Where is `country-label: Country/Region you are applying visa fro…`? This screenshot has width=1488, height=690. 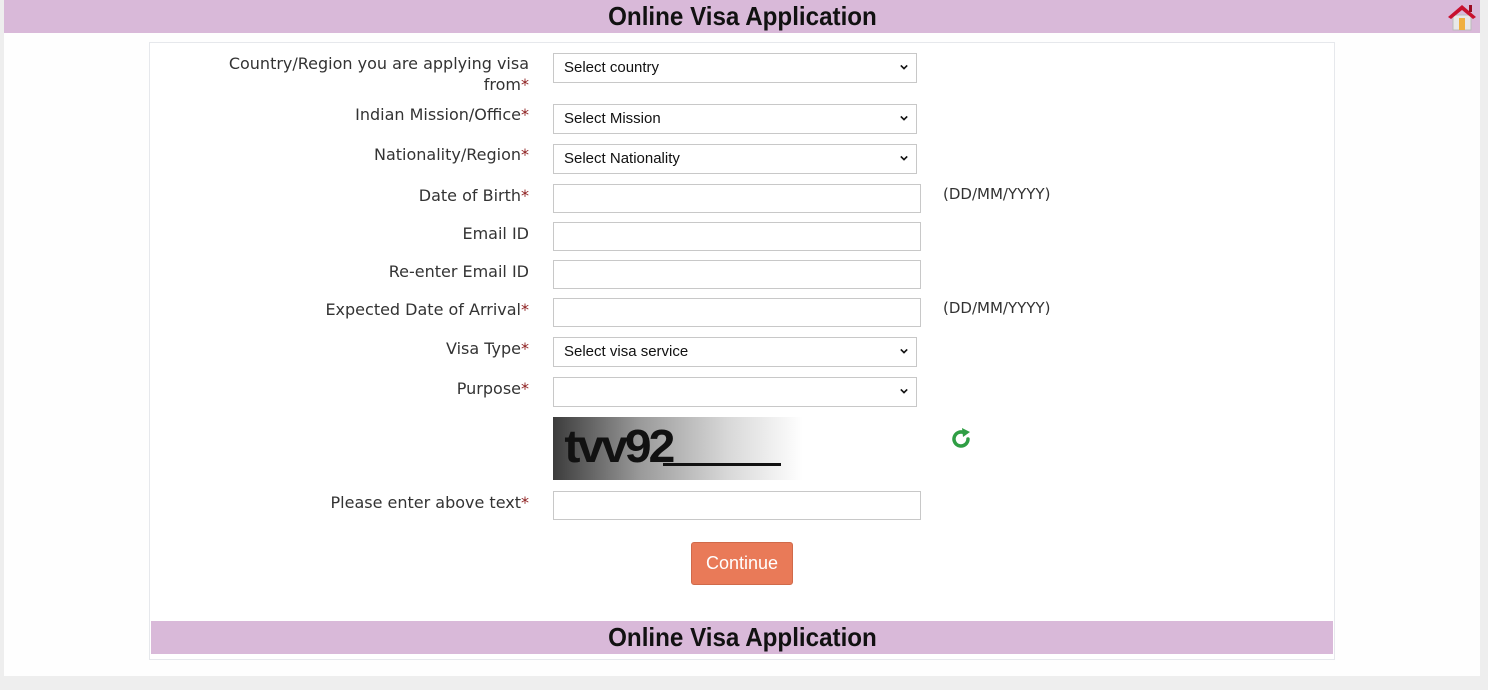 country-label: Country/Region you are applying visa fro… is located at coordinates (378, 74).